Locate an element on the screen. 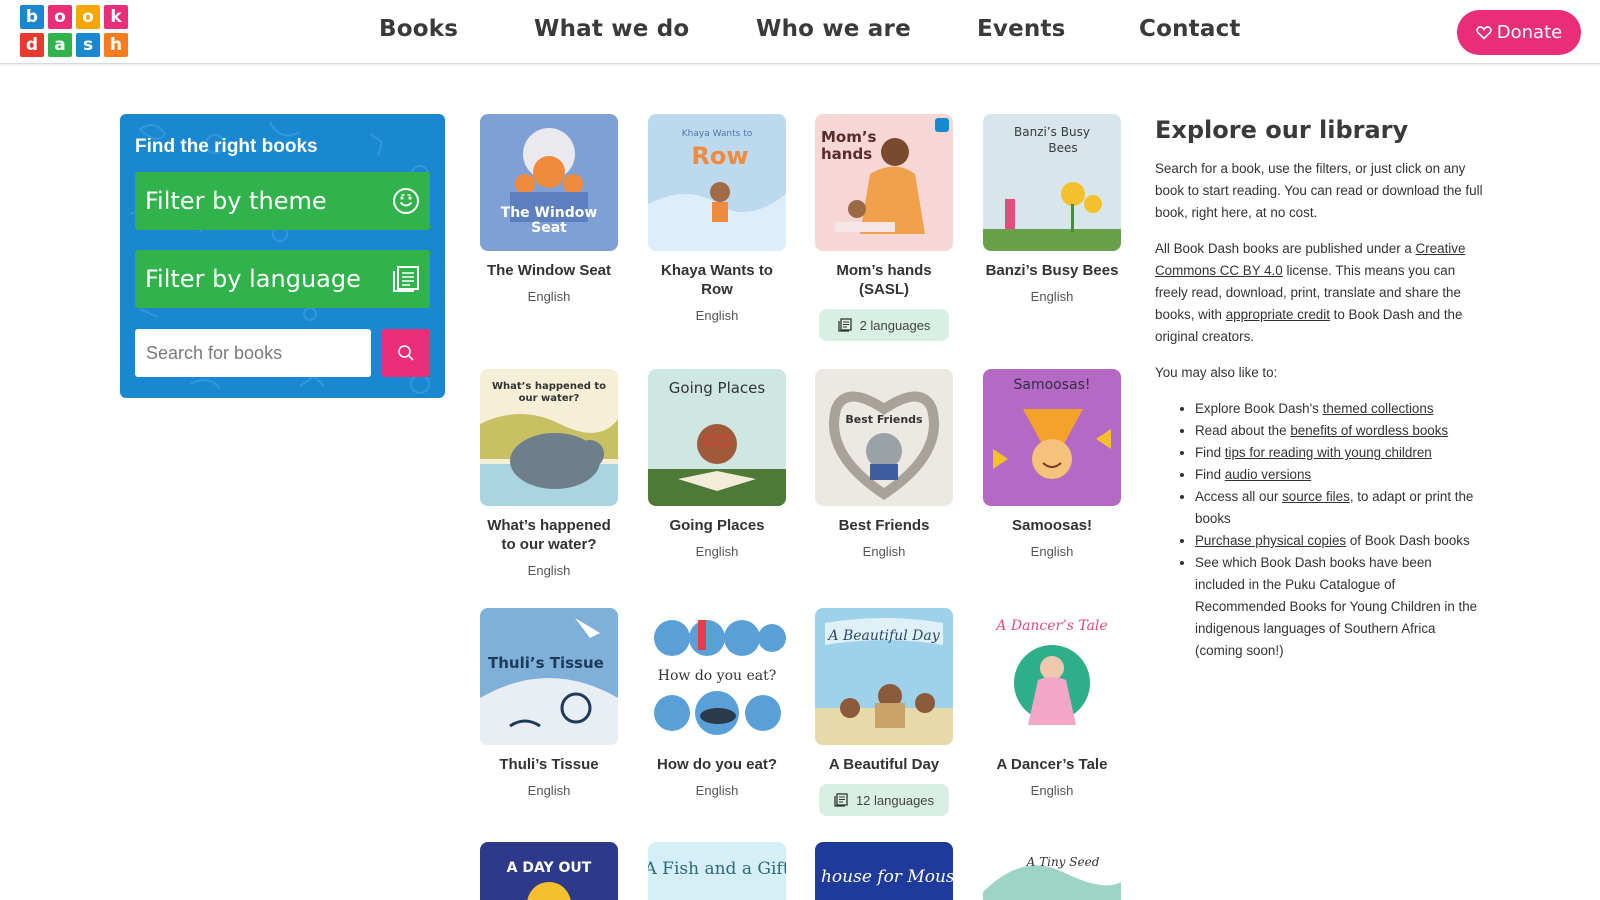 The image size is (1600, 900). book-cover: A house for Mouse is located at coordinates (884, 871).